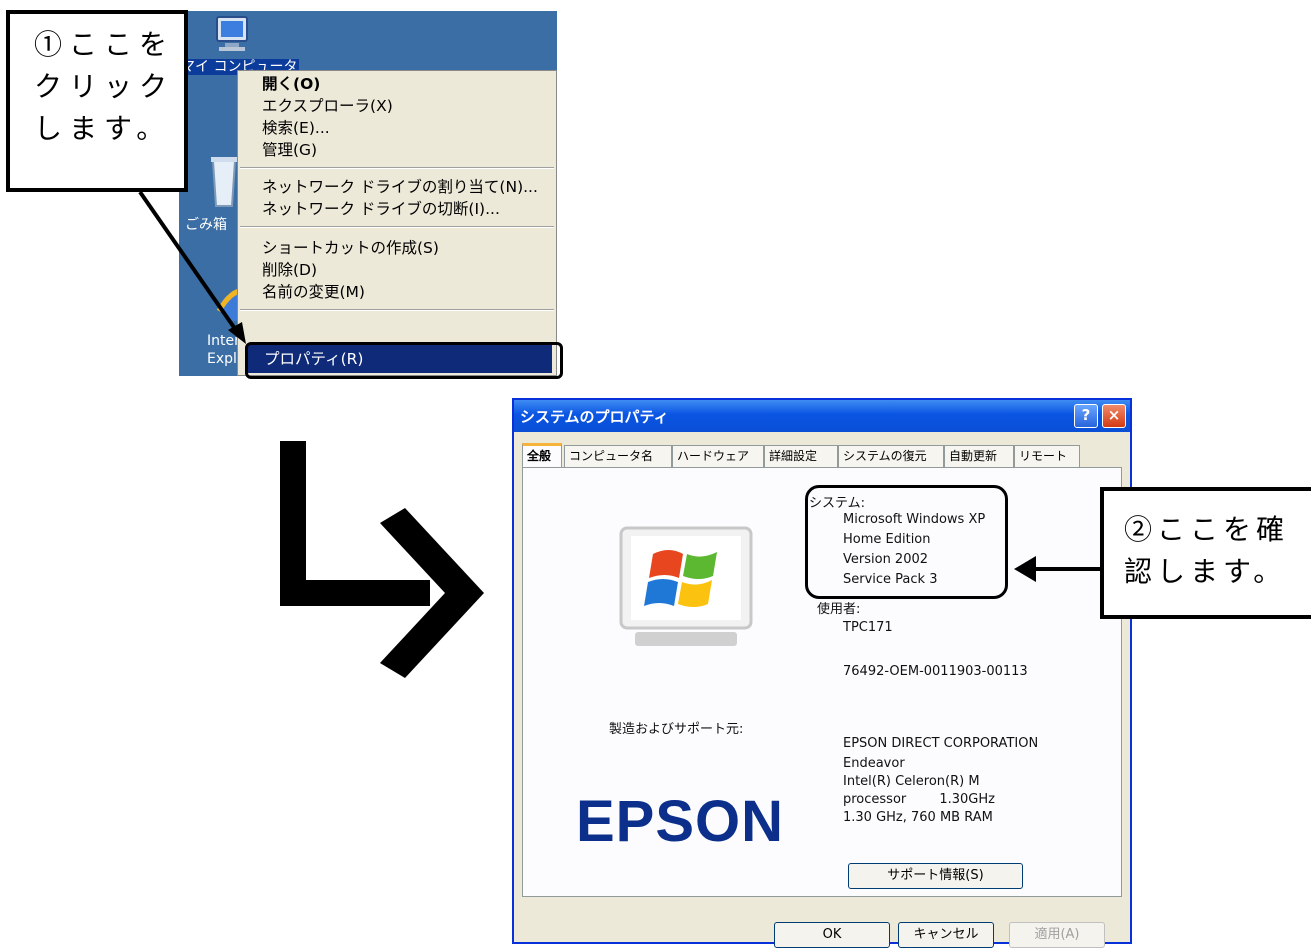 Image resolution: width=1311 pixels, height=948 pixels. I want to click on callout-step-2-line-2: 認します。, so click(1205, 571).